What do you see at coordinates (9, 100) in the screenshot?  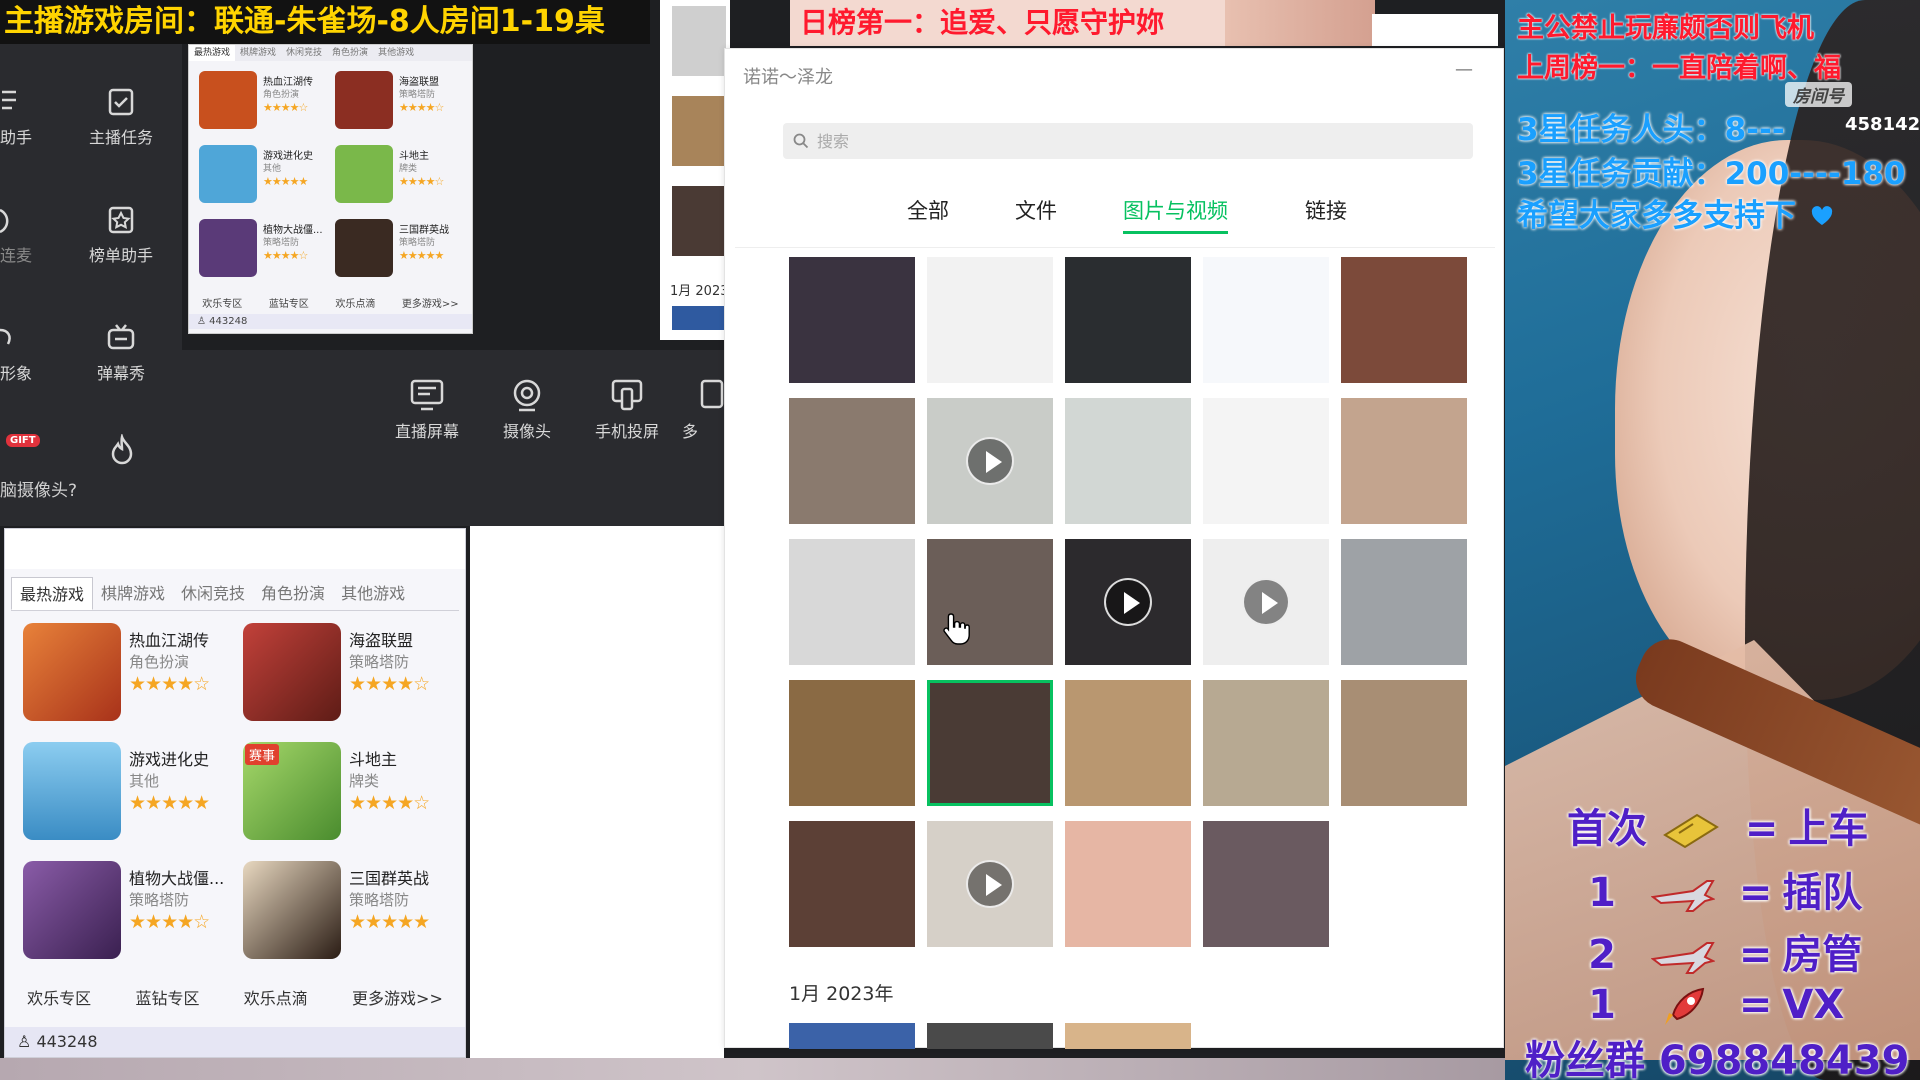 I see `assistant-icon` at bounding box center [9, 100].